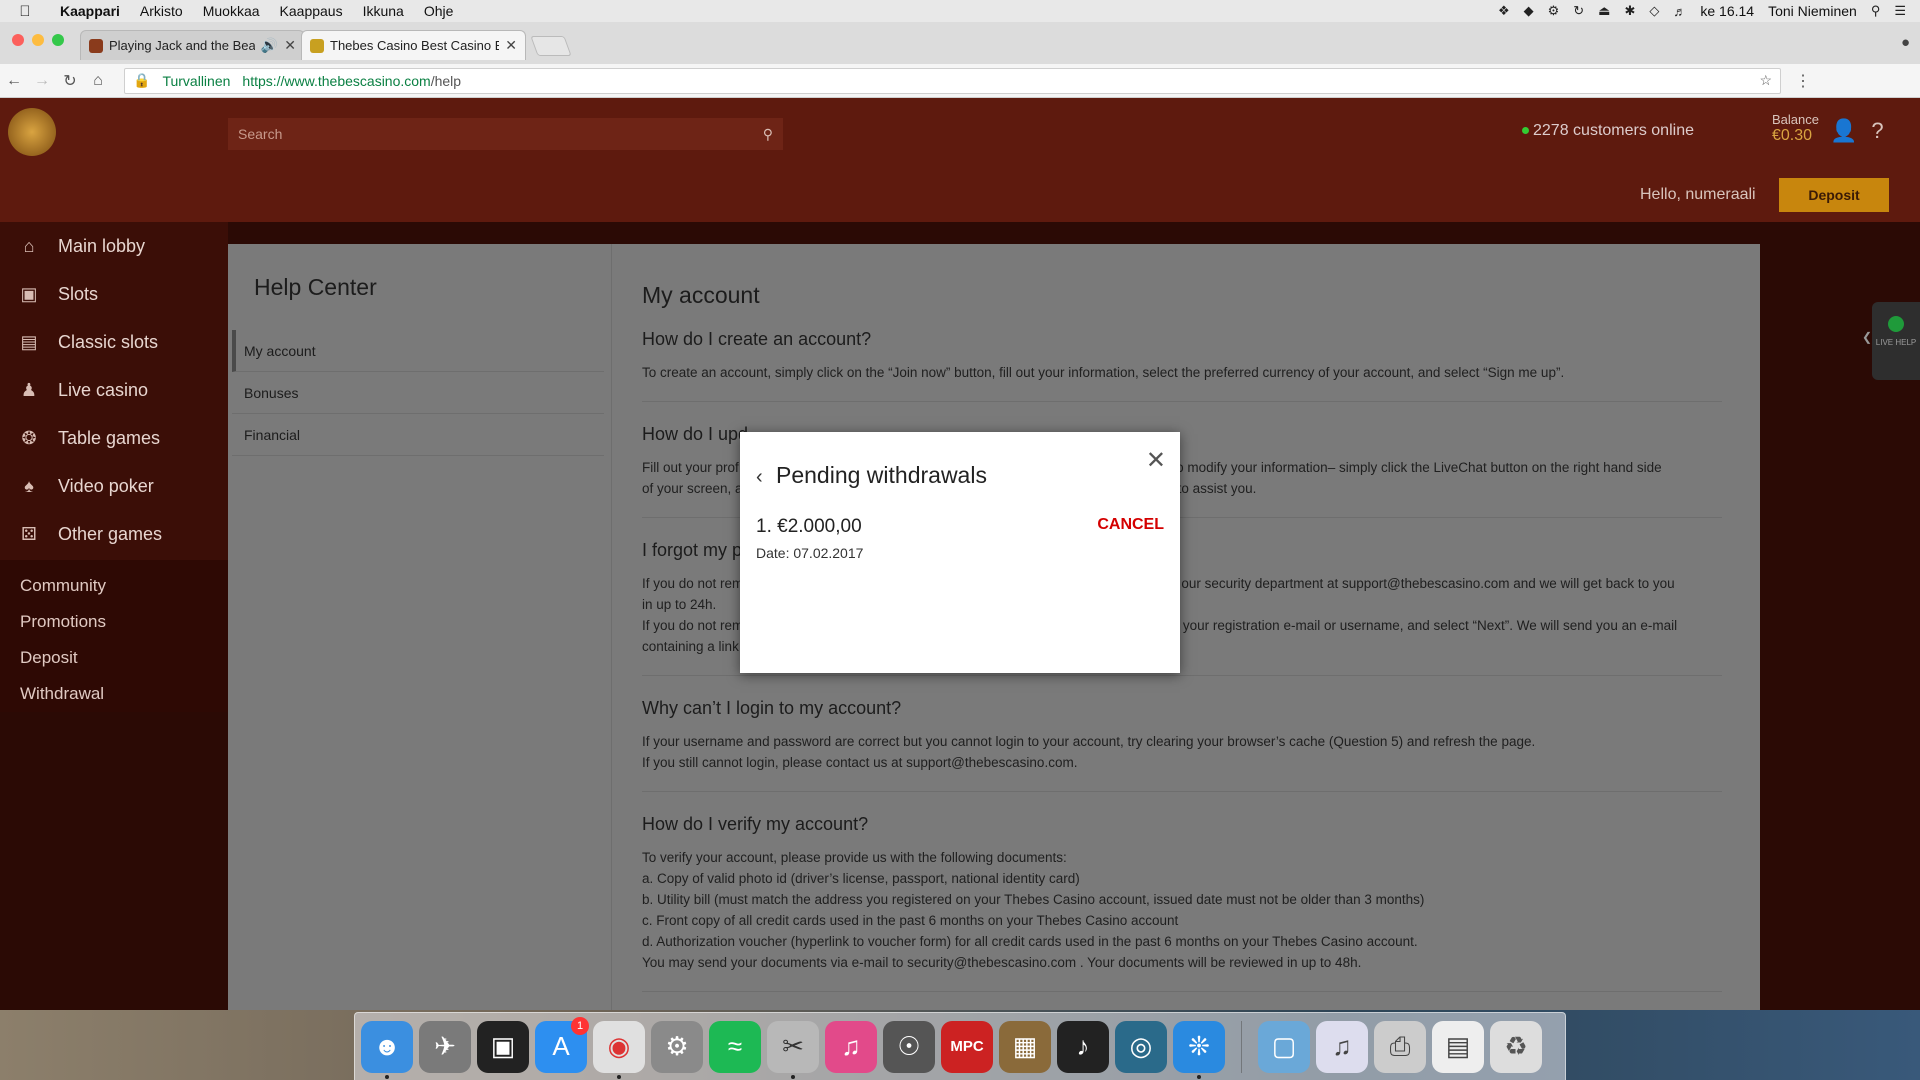 Image resolution: width=1920 pixels, height=1080 pixels. I want to click on sidebar-item-label: Slots, so click(78, 293).